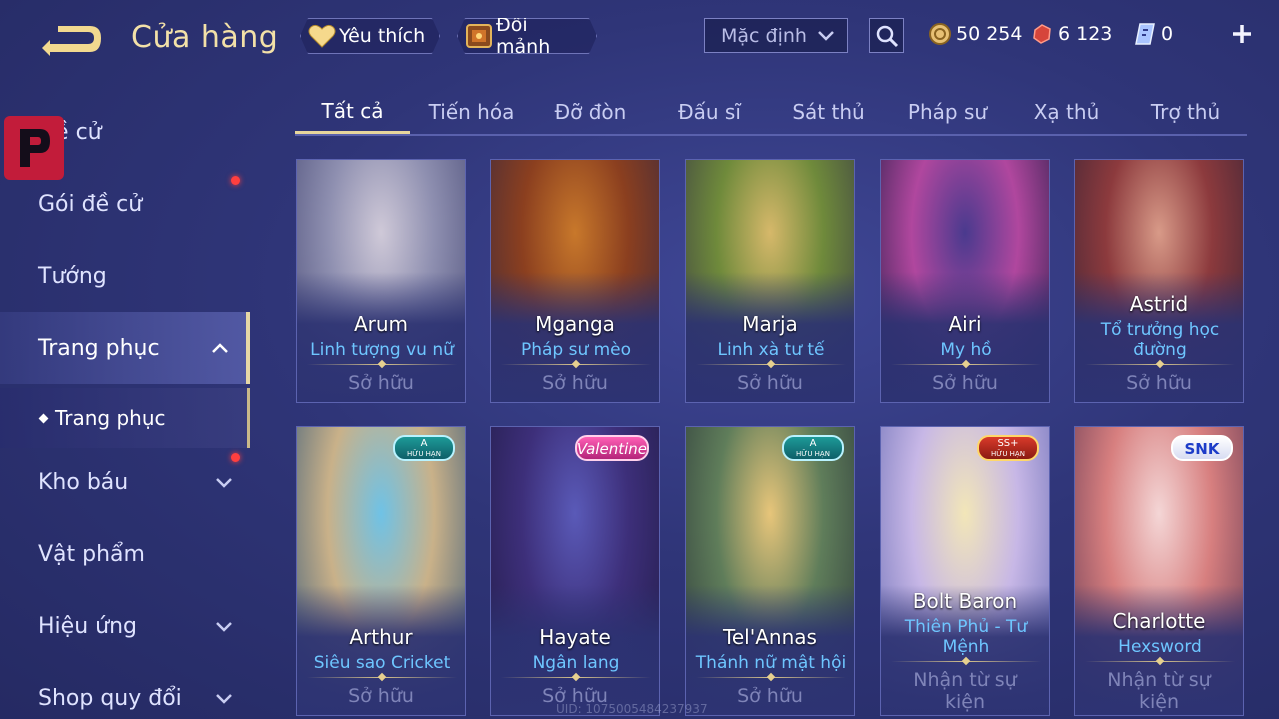 The height and width of the screenshot is (719, 1279). What do you see at coordinates (965, 324) in the screenshot?
I see `hero-name: Airi` at bounding box center [965, 324].